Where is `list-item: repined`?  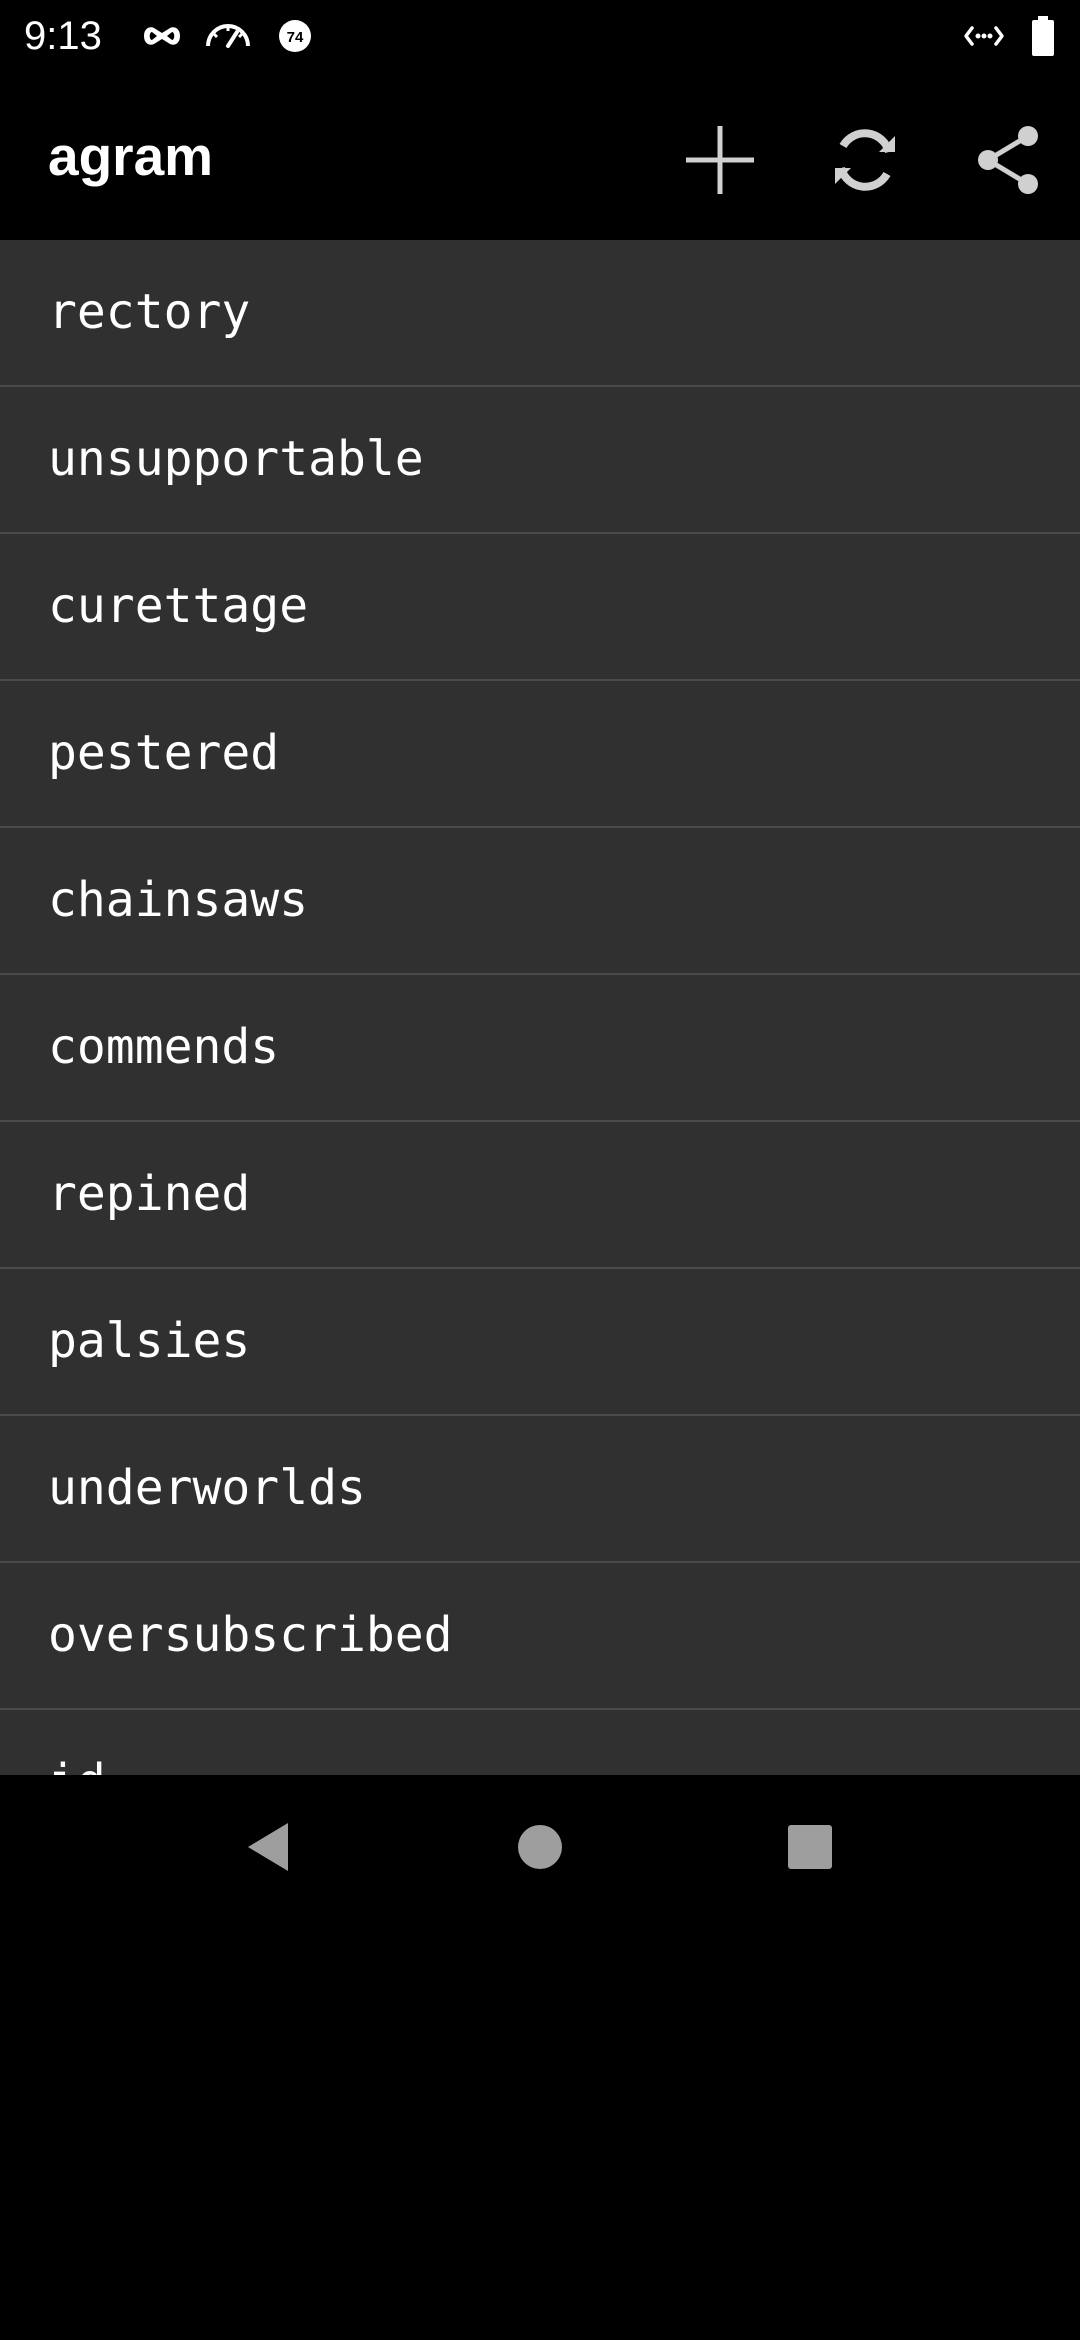 list-item: repined is located at coordinates (540, 1195).